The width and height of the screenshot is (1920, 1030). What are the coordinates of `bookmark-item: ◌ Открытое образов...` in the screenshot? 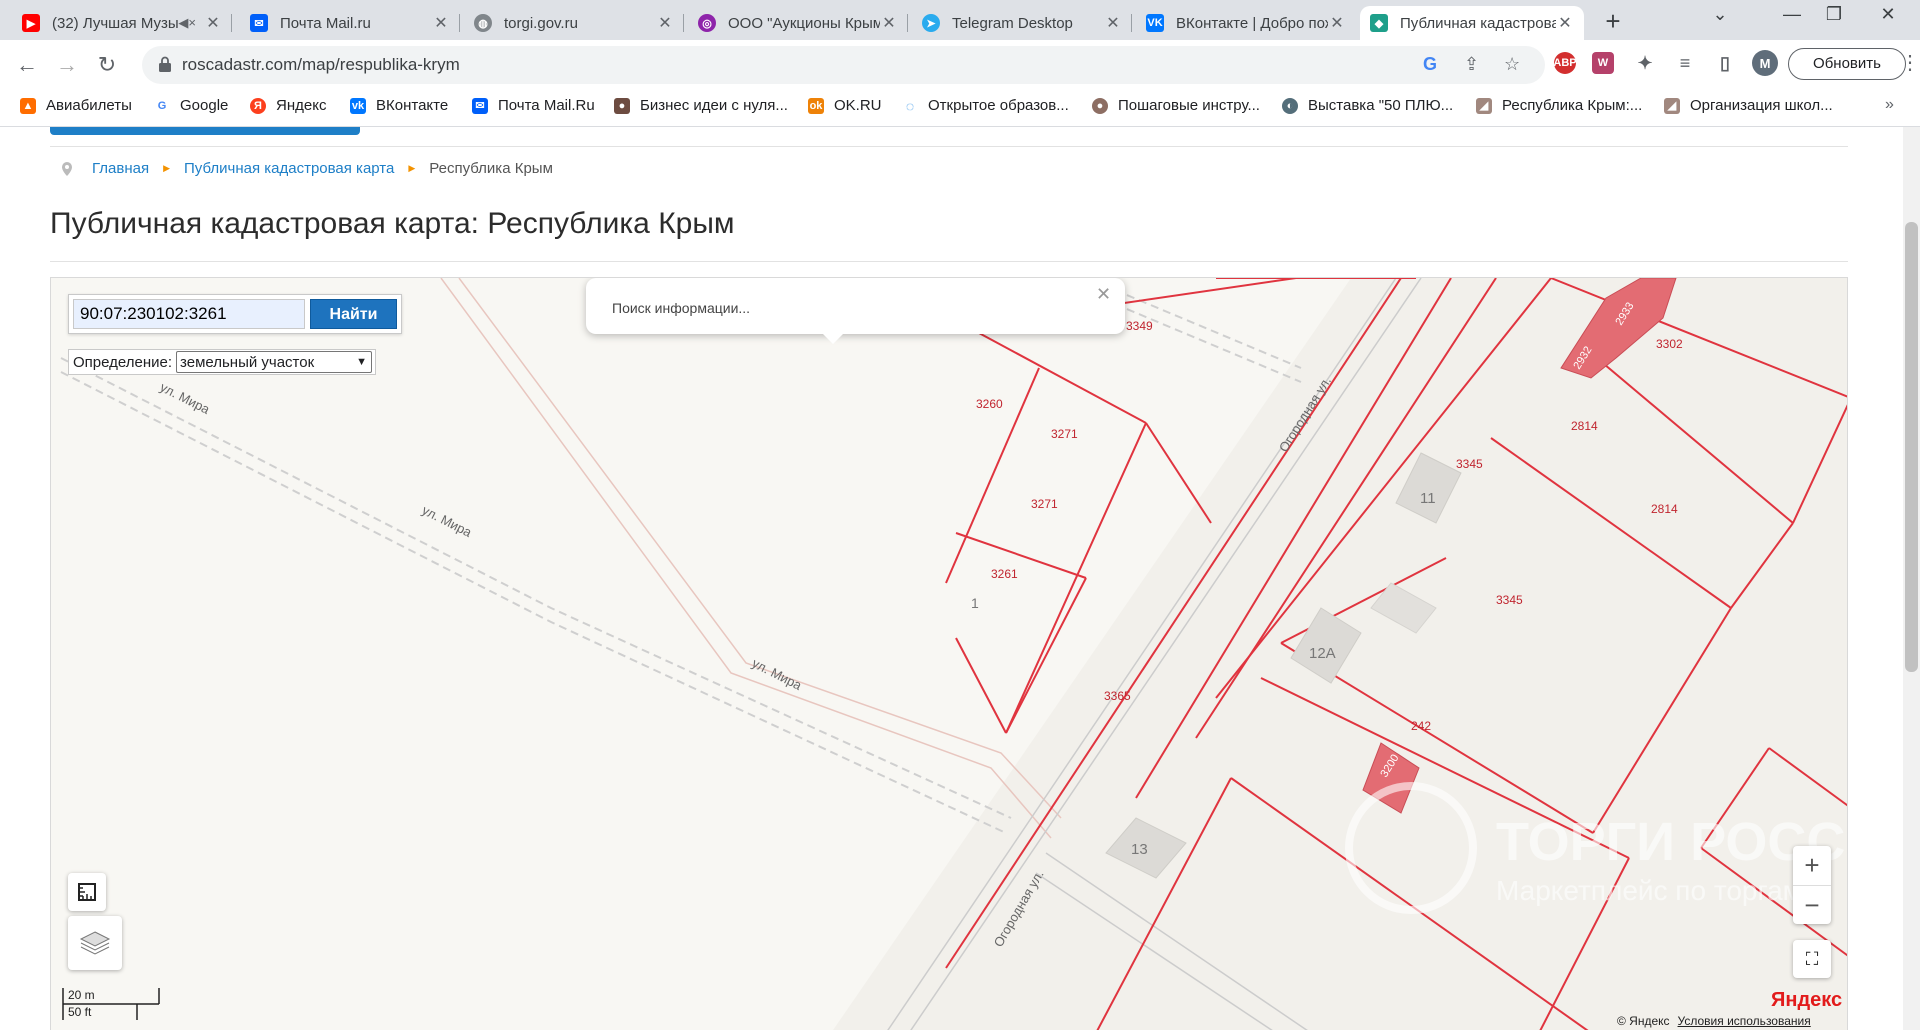 It's located at (985, 105).